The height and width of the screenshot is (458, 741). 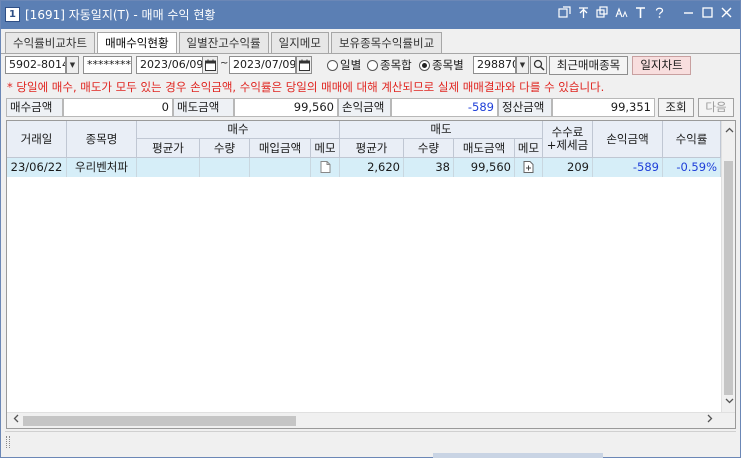 What do you see at coordinates (299, 42) in the screenshot?
I see `tab-journal-memo: 일지메모` at bounding box center [299, 42].